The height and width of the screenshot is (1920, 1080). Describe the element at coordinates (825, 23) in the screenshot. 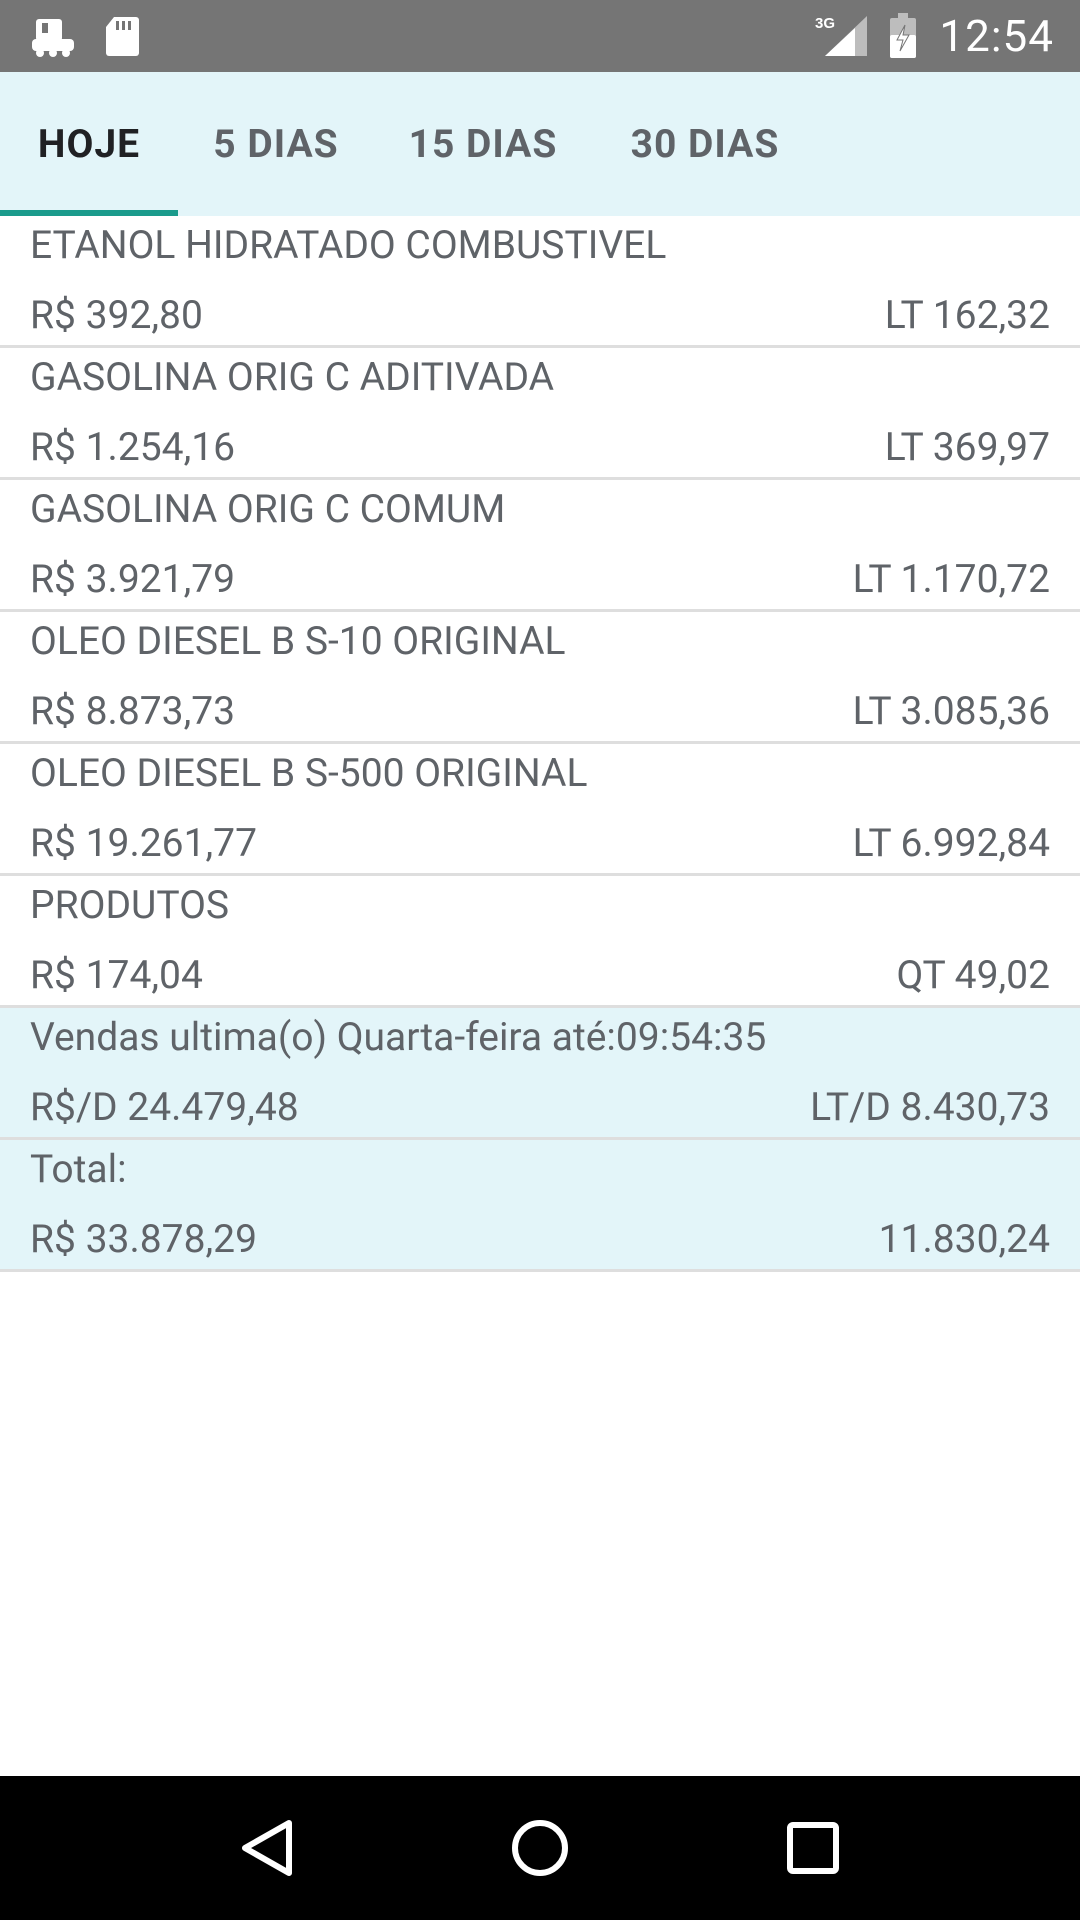

I see `svg-text: 3G` at that location.